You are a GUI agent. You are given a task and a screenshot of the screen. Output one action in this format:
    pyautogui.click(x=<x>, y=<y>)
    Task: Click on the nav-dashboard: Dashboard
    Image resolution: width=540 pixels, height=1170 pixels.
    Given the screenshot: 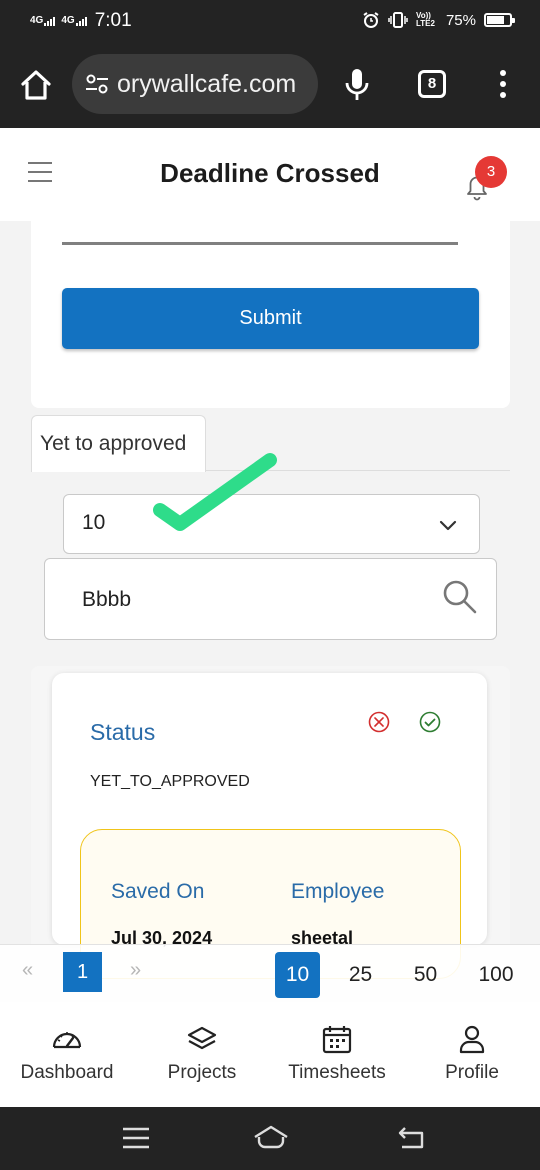 What is the action you would take?
    pyautogui.click(x=67, y=1054)
    